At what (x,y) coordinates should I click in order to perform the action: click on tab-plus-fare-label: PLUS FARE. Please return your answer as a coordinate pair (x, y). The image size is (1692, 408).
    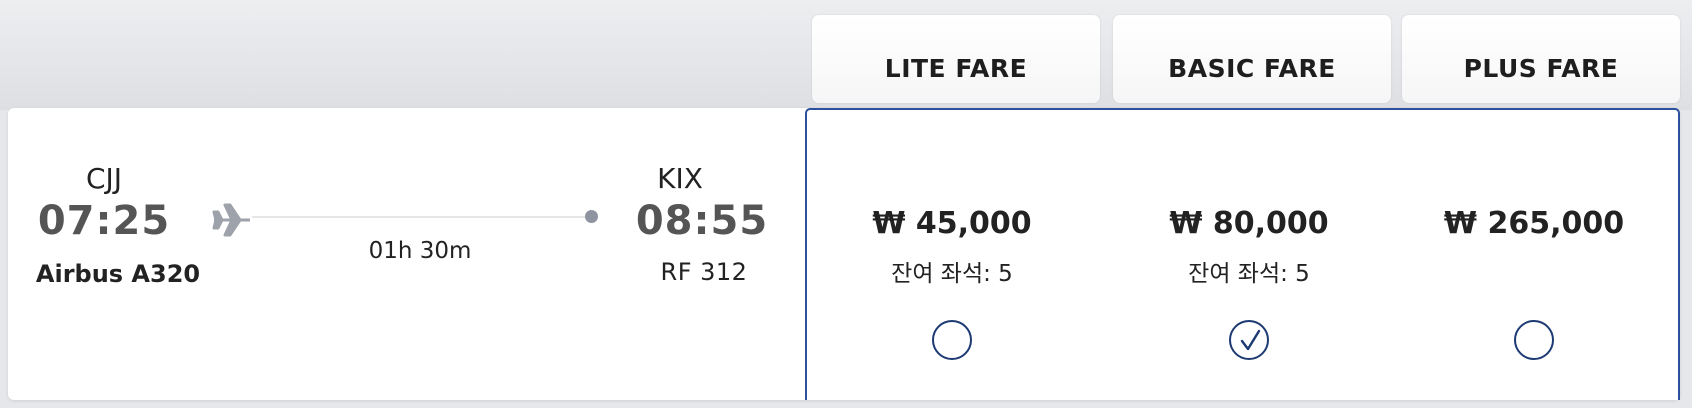
    Looking at the image, I should click on (1541, 68).